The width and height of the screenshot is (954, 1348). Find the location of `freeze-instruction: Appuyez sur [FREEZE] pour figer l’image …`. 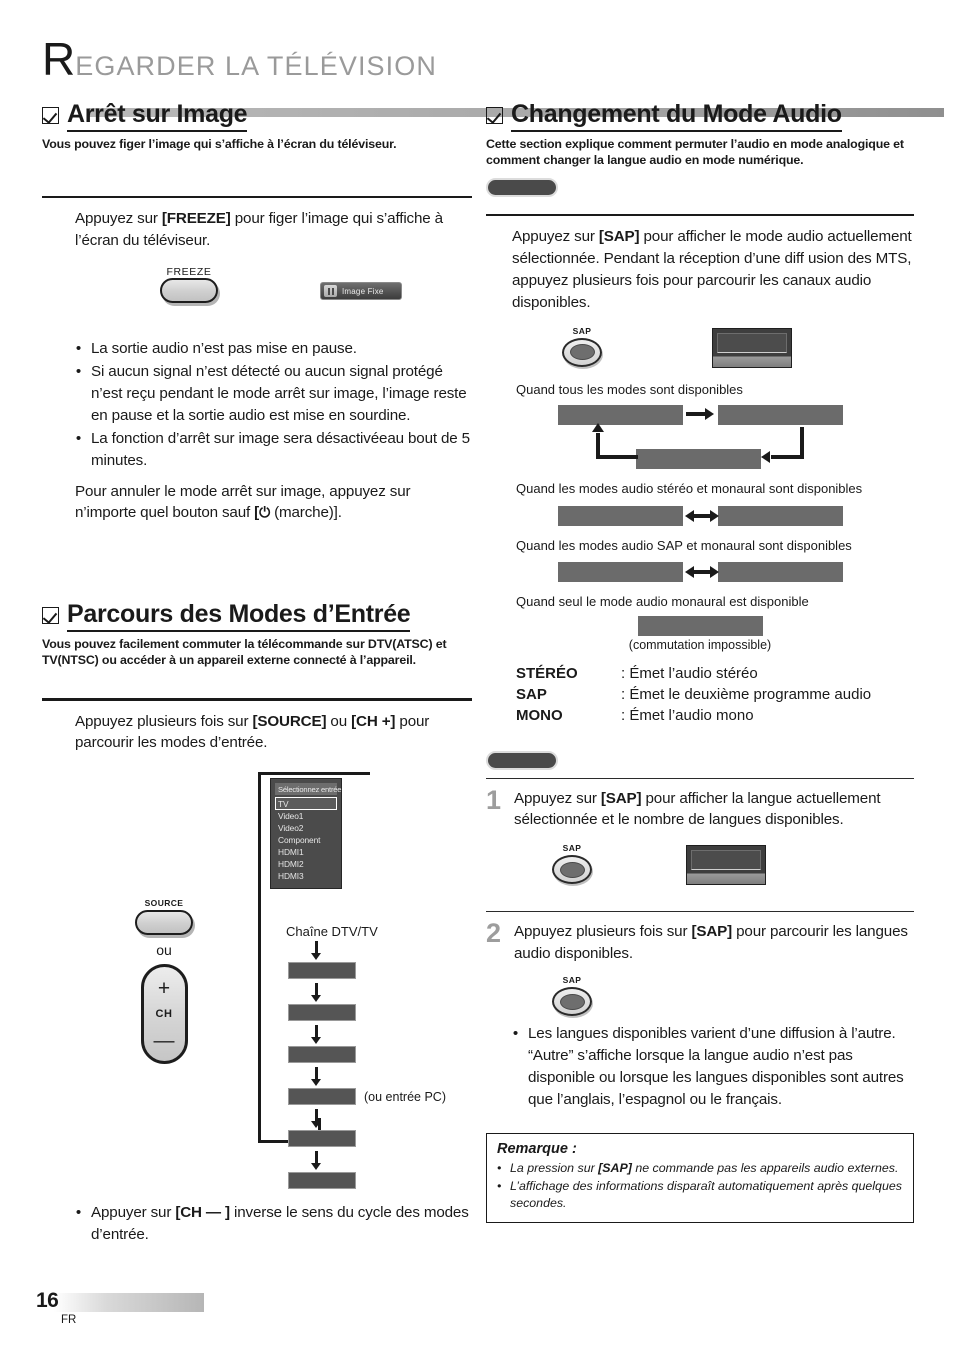

freeze-instruction: Appuyez sur [FREEZE] pour figer l’image … is located at coordinates (273, 230).